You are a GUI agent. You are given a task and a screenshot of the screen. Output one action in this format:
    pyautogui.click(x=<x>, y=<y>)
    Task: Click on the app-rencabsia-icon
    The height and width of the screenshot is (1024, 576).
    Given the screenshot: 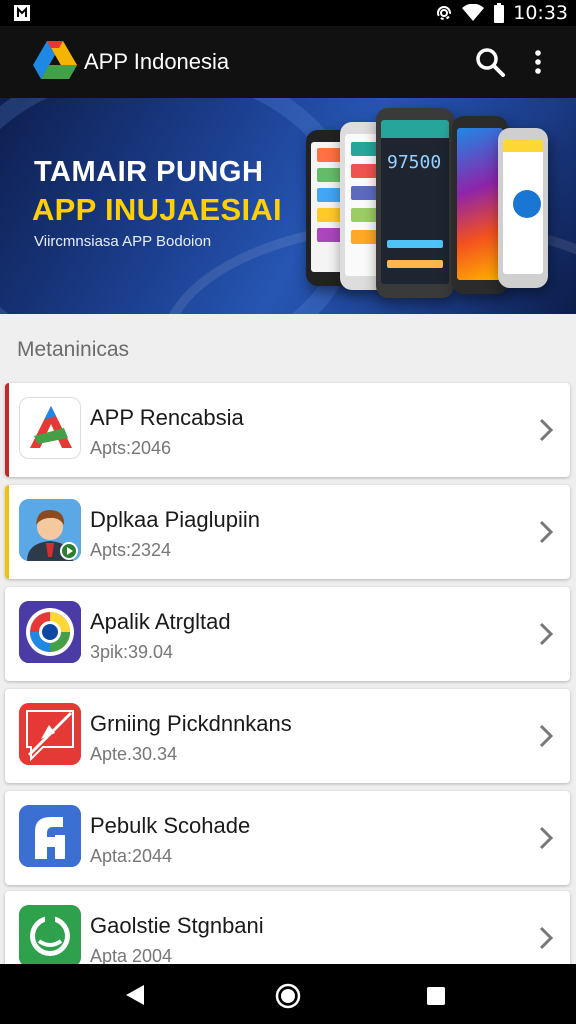 What is the action you would take?
    pyautogui.click(x=50, y=428)
    